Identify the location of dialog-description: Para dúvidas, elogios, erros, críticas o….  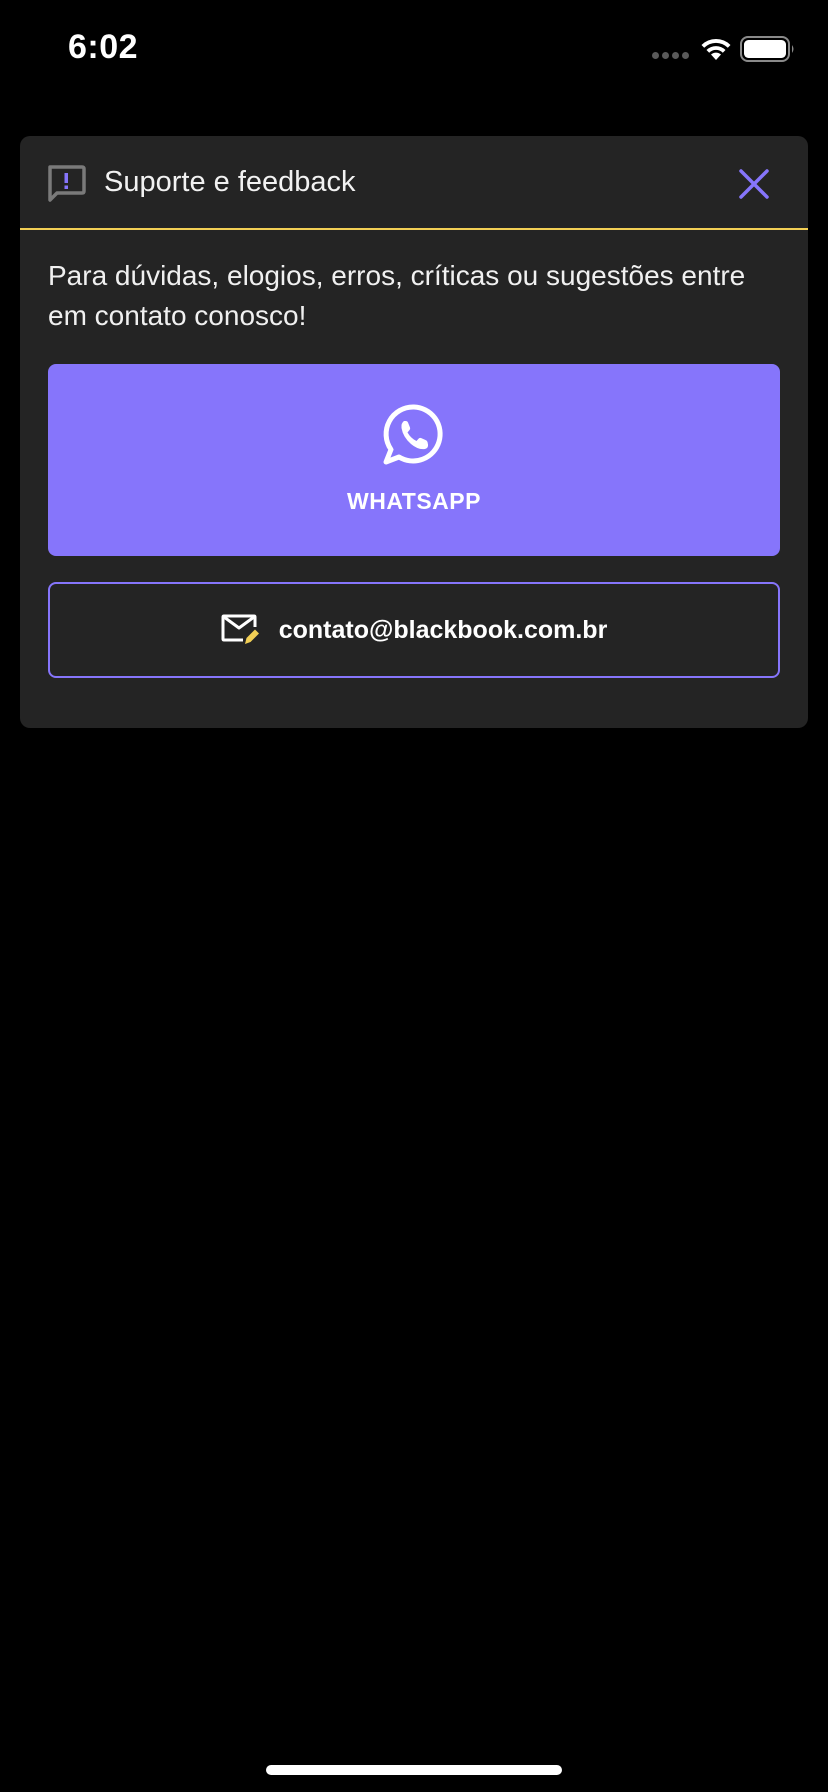
(397, 295).